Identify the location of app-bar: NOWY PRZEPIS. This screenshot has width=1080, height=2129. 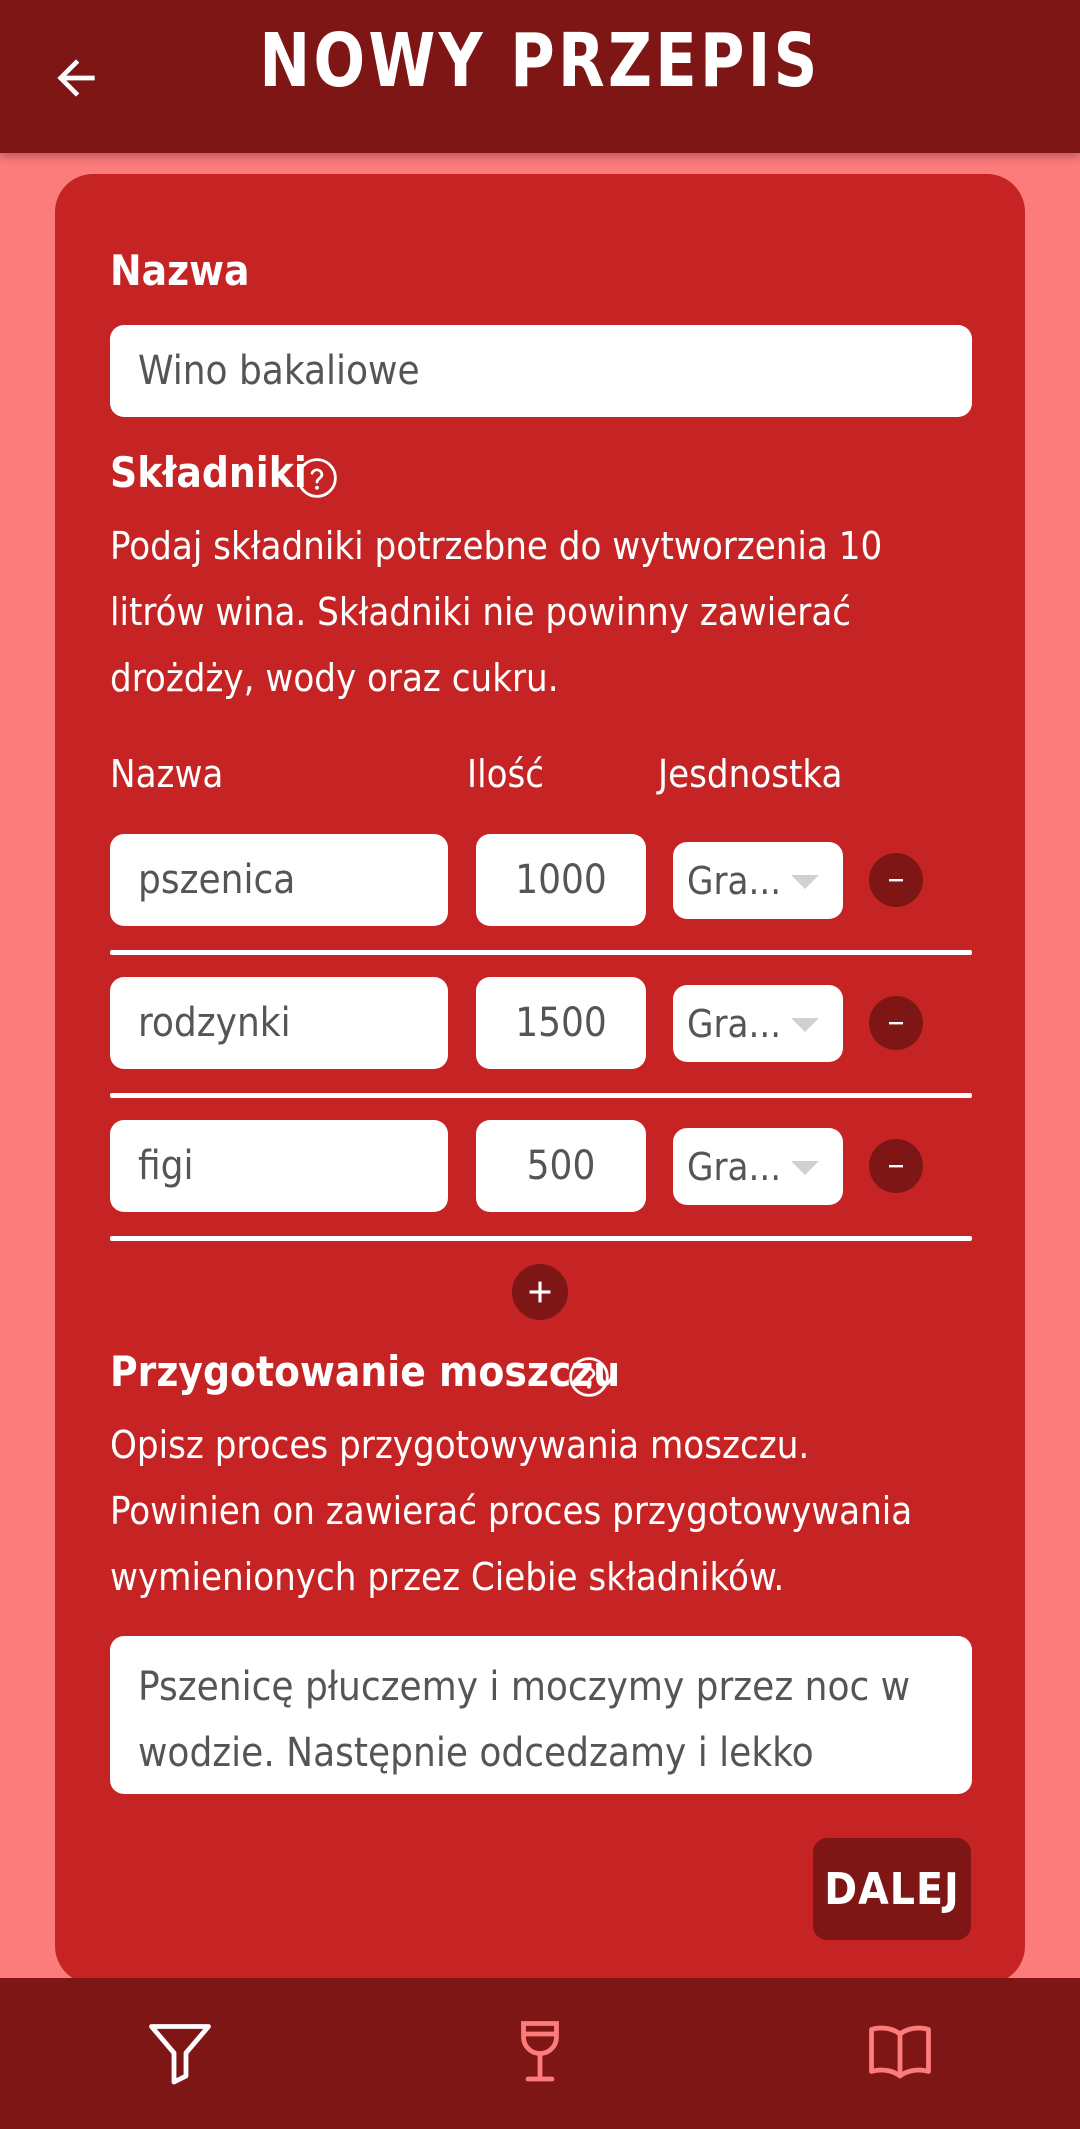
(540, 76).